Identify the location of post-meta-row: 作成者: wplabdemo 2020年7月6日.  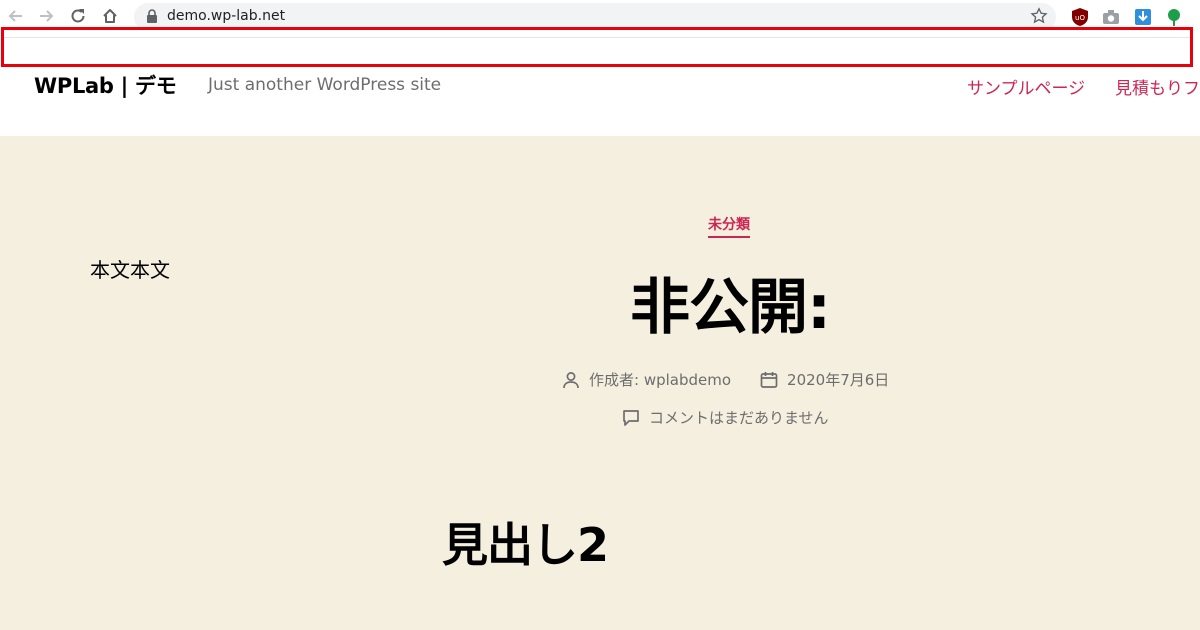
(725, 379).